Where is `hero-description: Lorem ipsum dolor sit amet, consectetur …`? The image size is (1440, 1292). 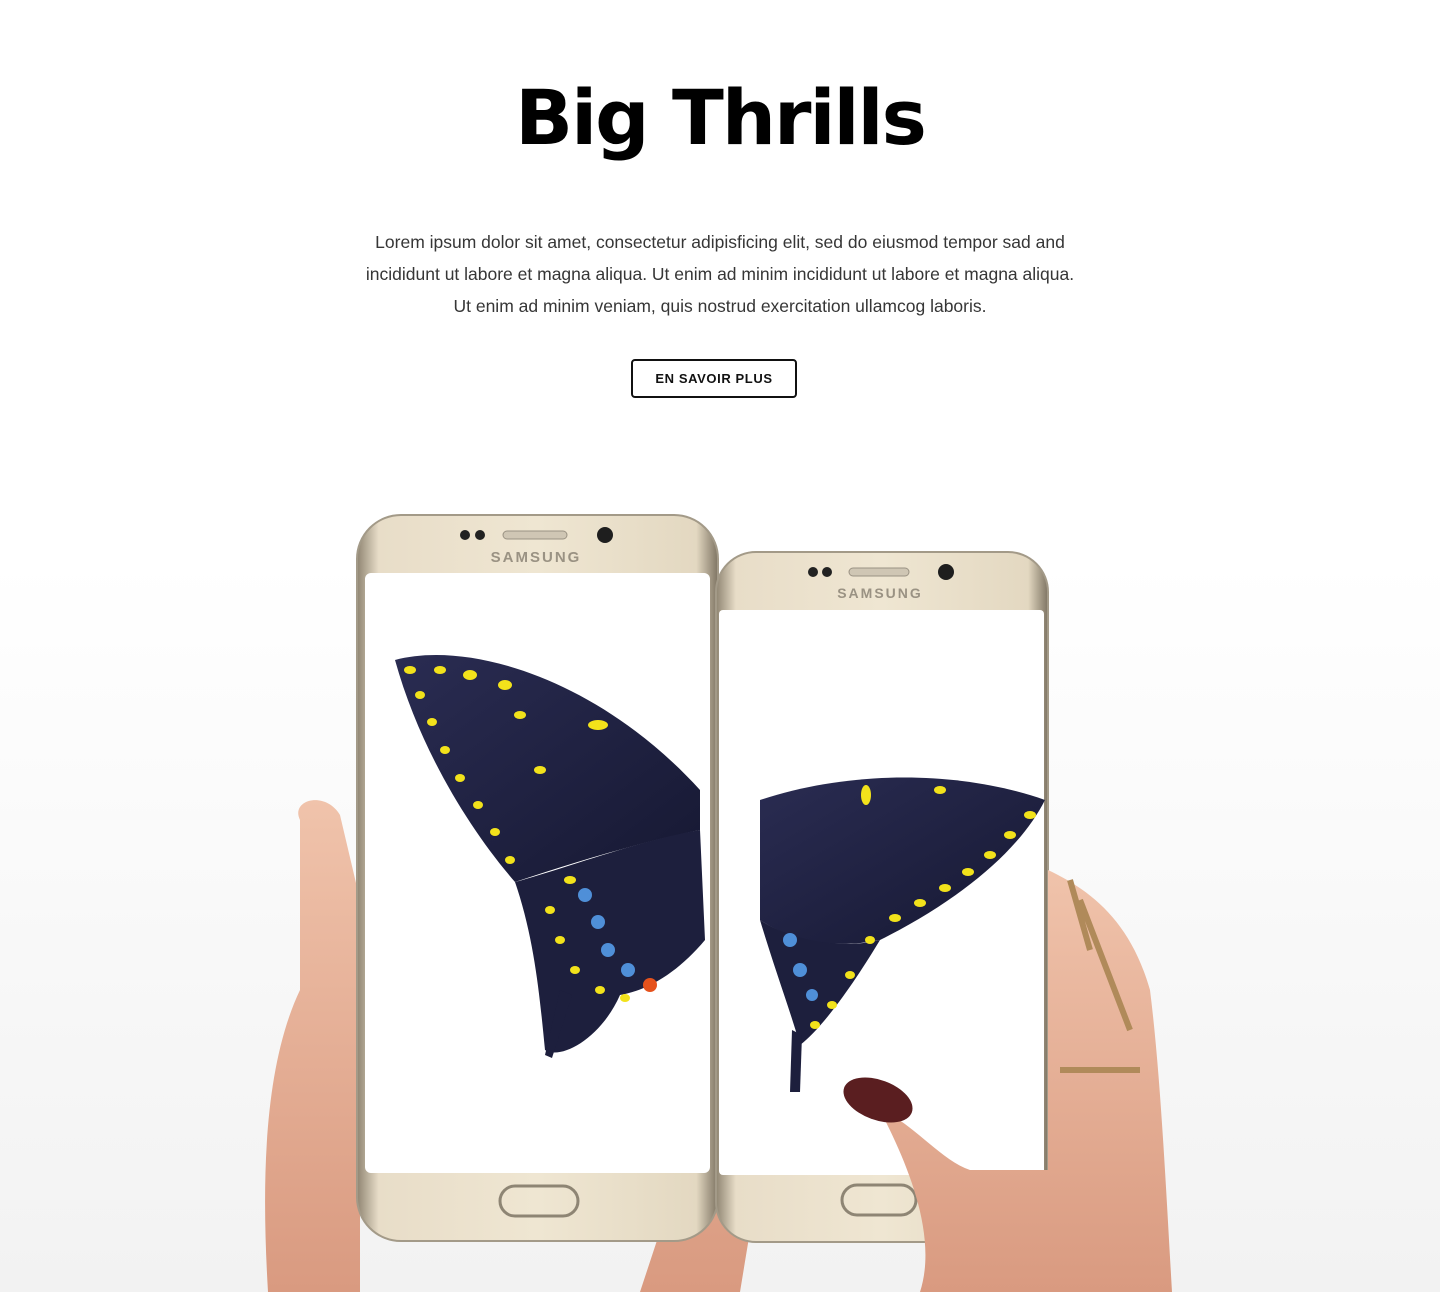
hero-description: Lorem ipsum dolor sit amet, consectetur … is located at coordinates (720, 274).